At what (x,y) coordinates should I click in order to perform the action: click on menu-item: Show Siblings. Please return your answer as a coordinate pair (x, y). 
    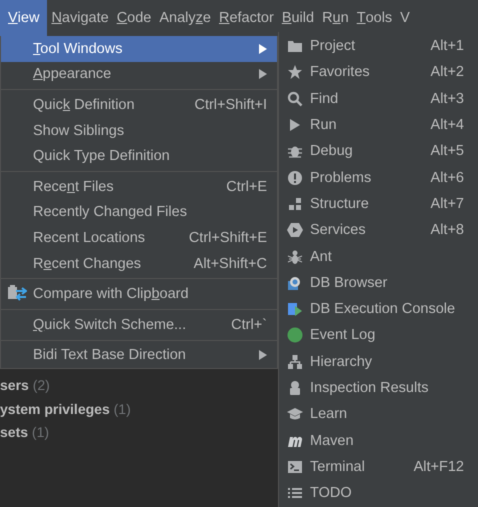
    Looking at the image, I should click on (139, 131).